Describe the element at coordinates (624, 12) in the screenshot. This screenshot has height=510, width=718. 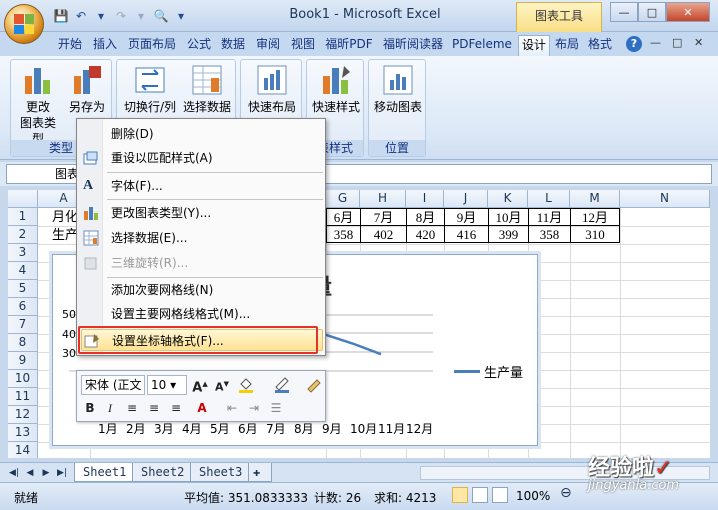
I see `minimize-button: —` at that location.